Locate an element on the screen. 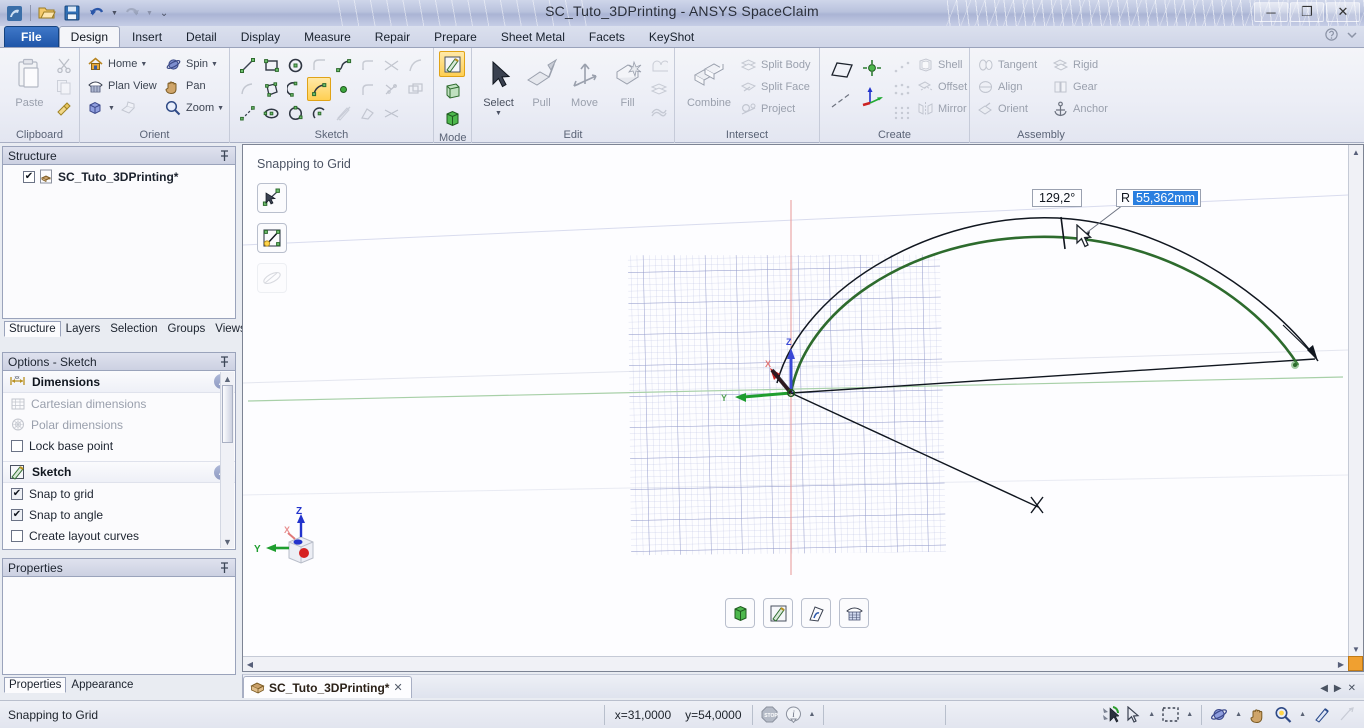 Image resolution: width=1364 pixels, height=728 pixels. option-create-layout-curves: Create layout curves is located at coordinates (119, 535).